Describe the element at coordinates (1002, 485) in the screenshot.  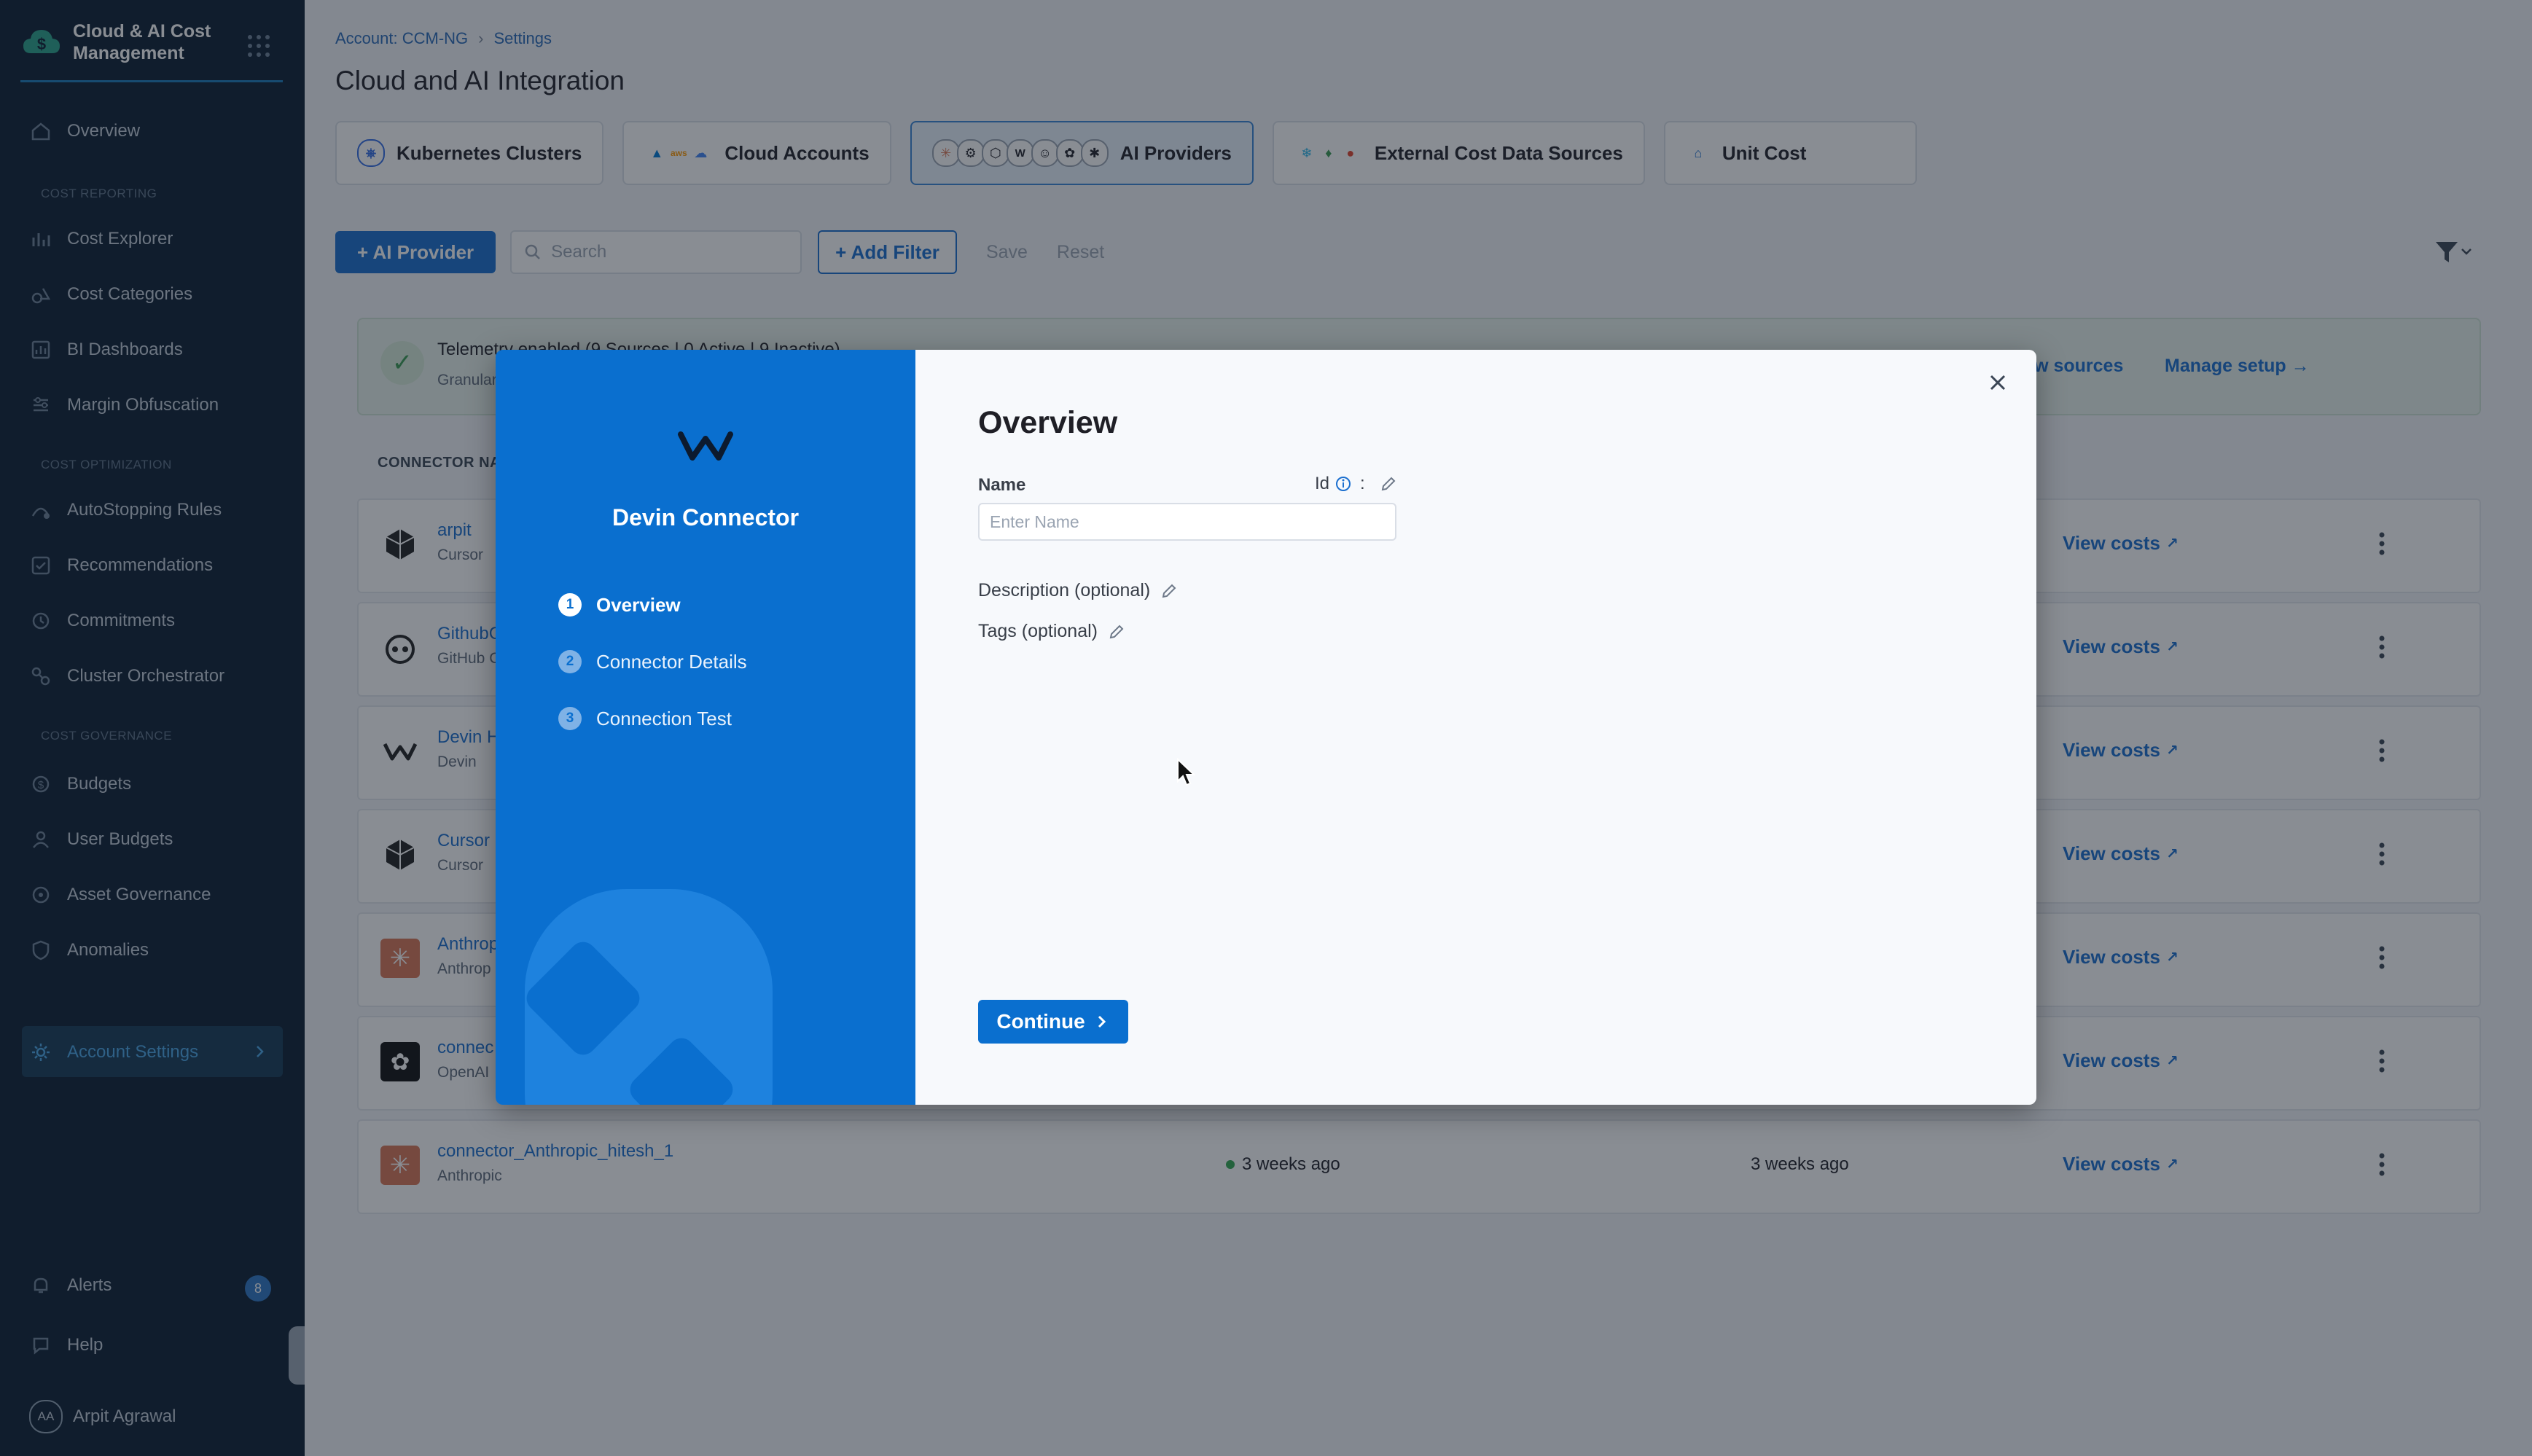
I see `name-label: Name` at that location.